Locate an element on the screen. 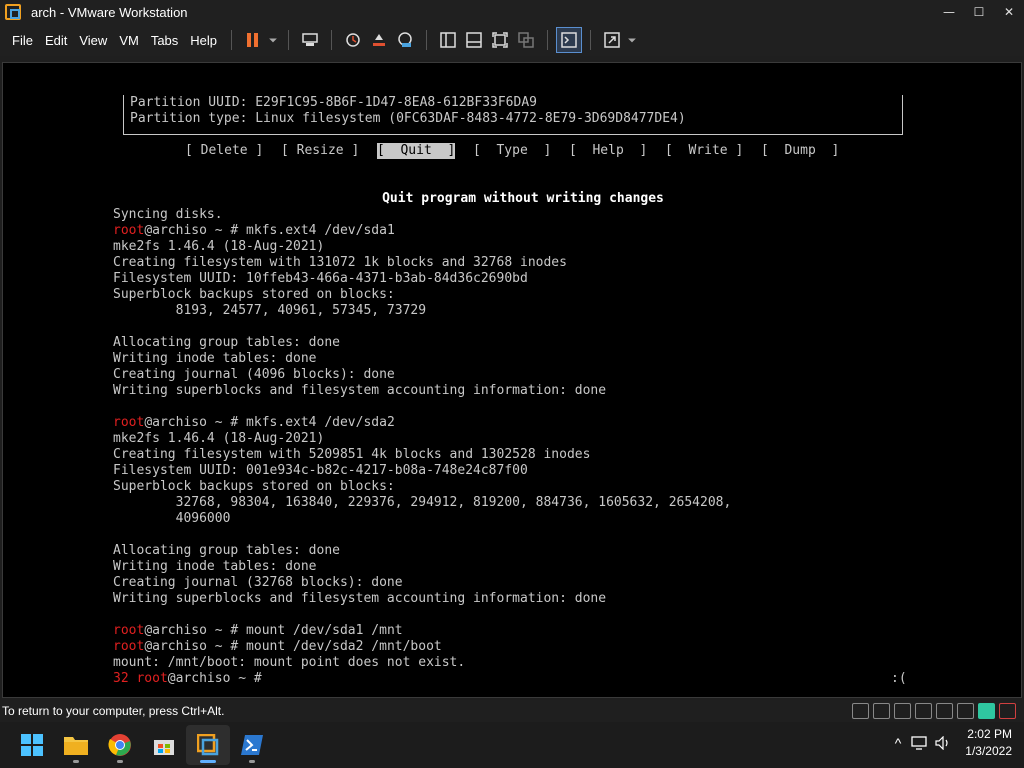 The image size is (1024, 768). clock: 2:02 PM 1/3/2022 is located at coordinates (988, 743).